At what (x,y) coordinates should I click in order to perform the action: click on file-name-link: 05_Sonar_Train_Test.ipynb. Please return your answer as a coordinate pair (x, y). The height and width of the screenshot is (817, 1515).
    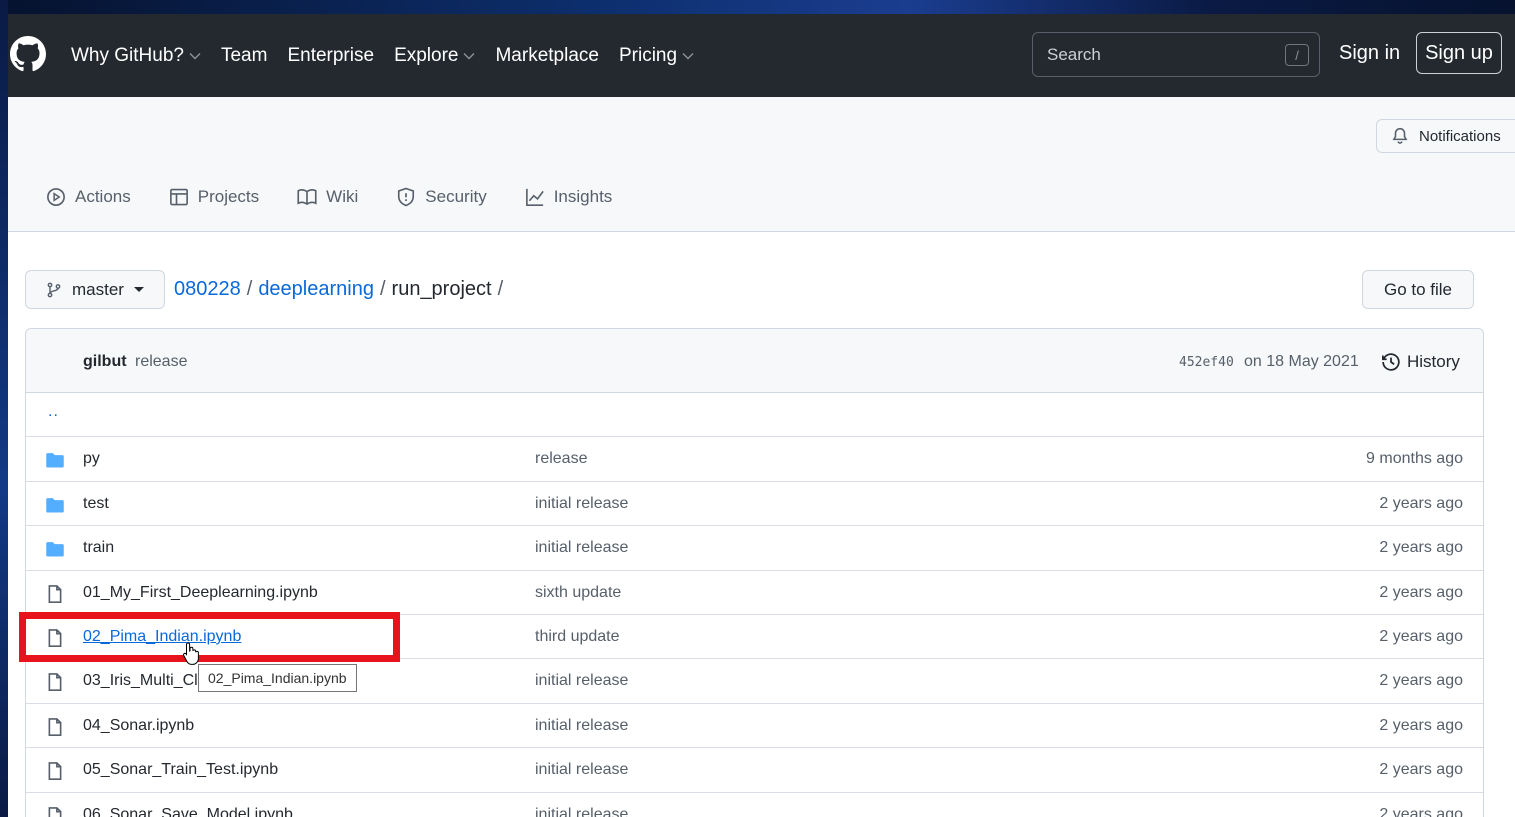
    Looking at the image, I should click on (180, 770).